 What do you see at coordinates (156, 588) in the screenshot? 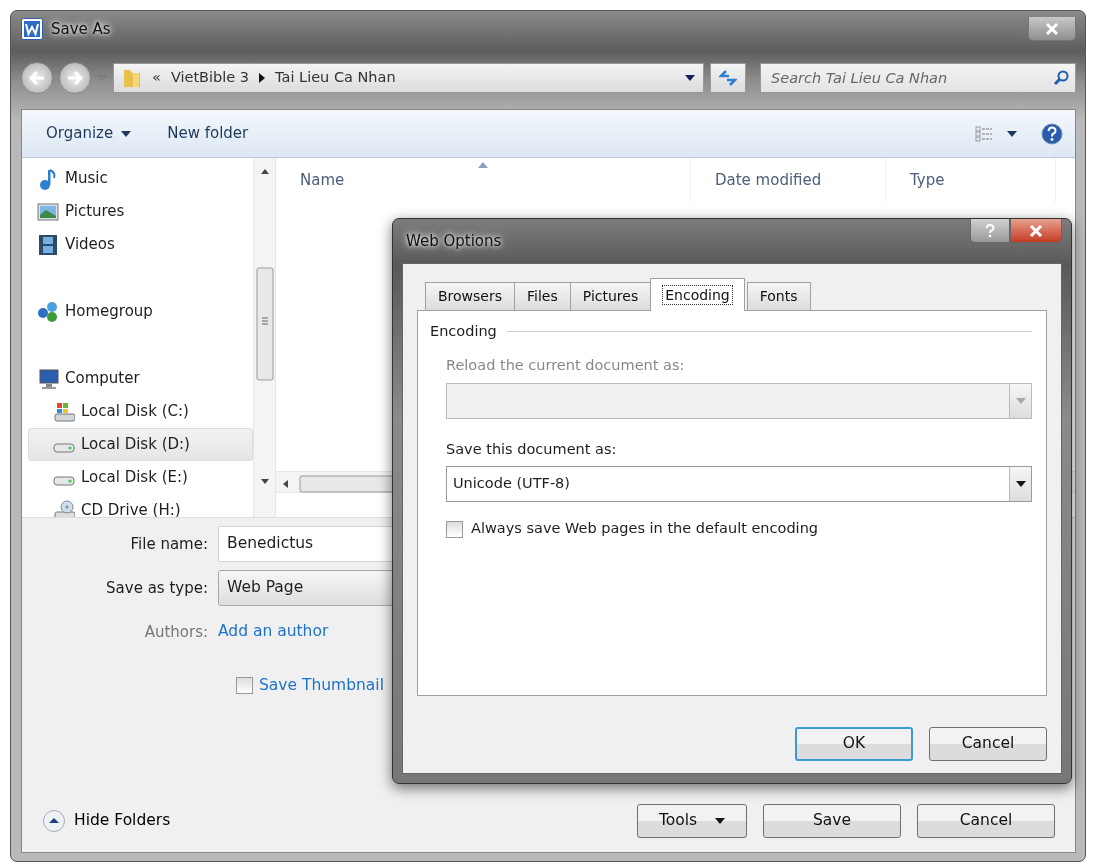
I see `field-label: Save as type:` at bounding box center [156, 588].